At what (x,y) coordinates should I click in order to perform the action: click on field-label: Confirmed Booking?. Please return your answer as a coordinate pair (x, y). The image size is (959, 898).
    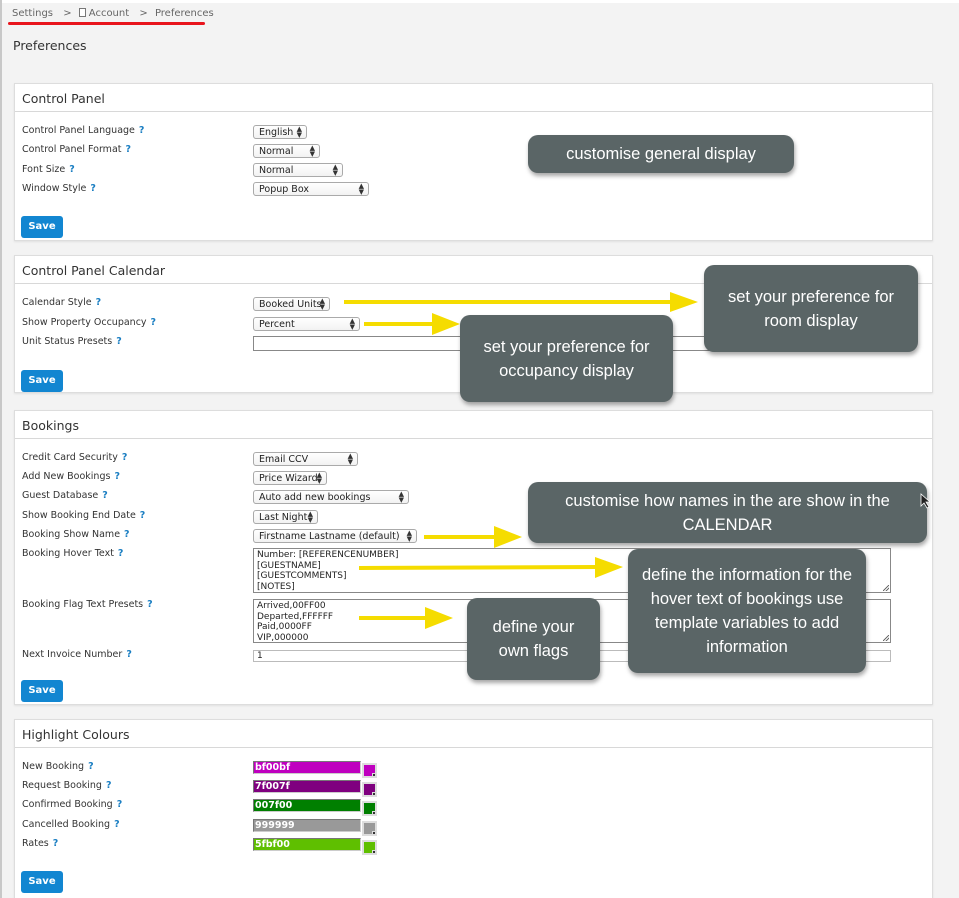
    Looking at the image, I should click on (72, 804).